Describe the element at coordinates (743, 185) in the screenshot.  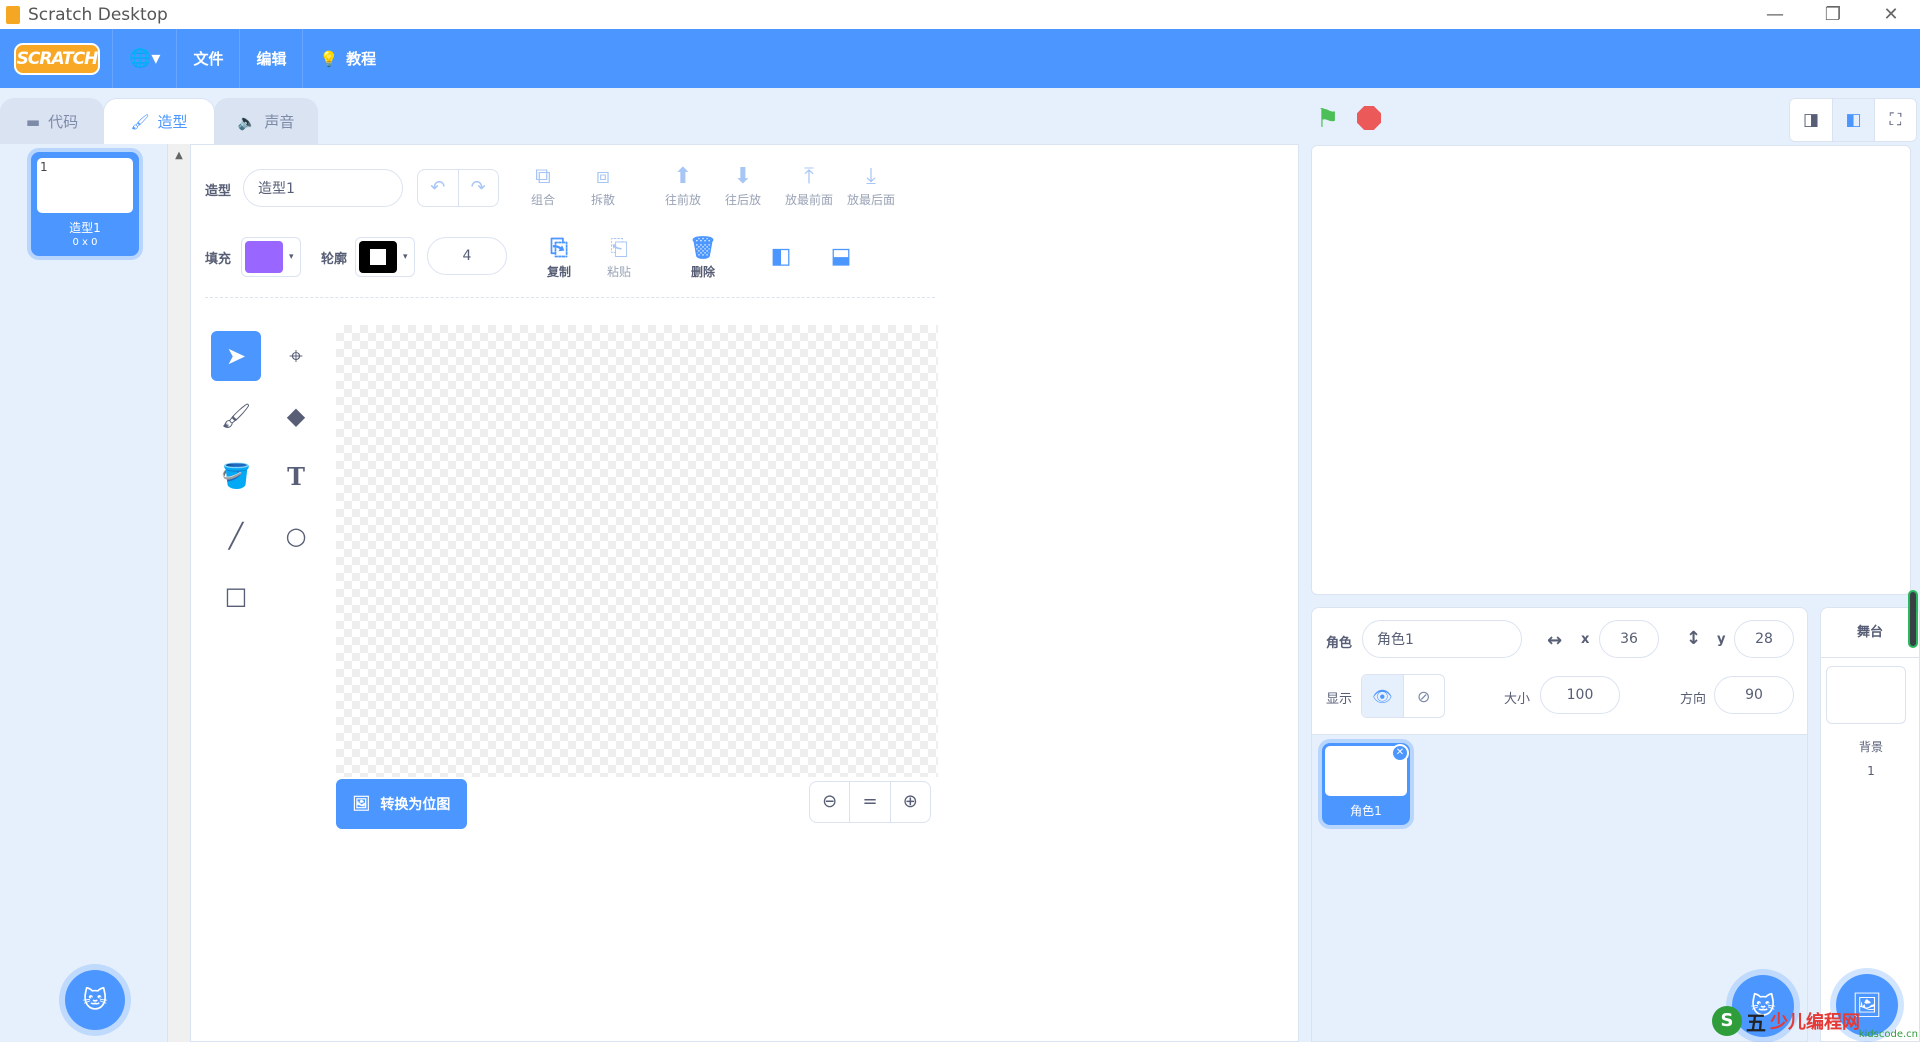
I see `backward-button: ⬇ 往后放` at that location.